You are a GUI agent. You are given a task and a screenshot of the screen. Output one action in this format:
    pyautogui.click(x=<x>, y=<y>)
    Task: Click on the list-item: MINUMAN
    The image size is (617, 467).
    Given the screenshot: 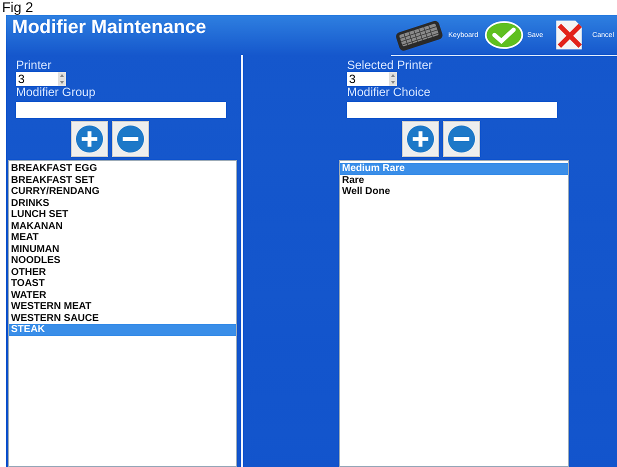 What is the action you would take?
    pyautogui.click(x=122, y=249)
    